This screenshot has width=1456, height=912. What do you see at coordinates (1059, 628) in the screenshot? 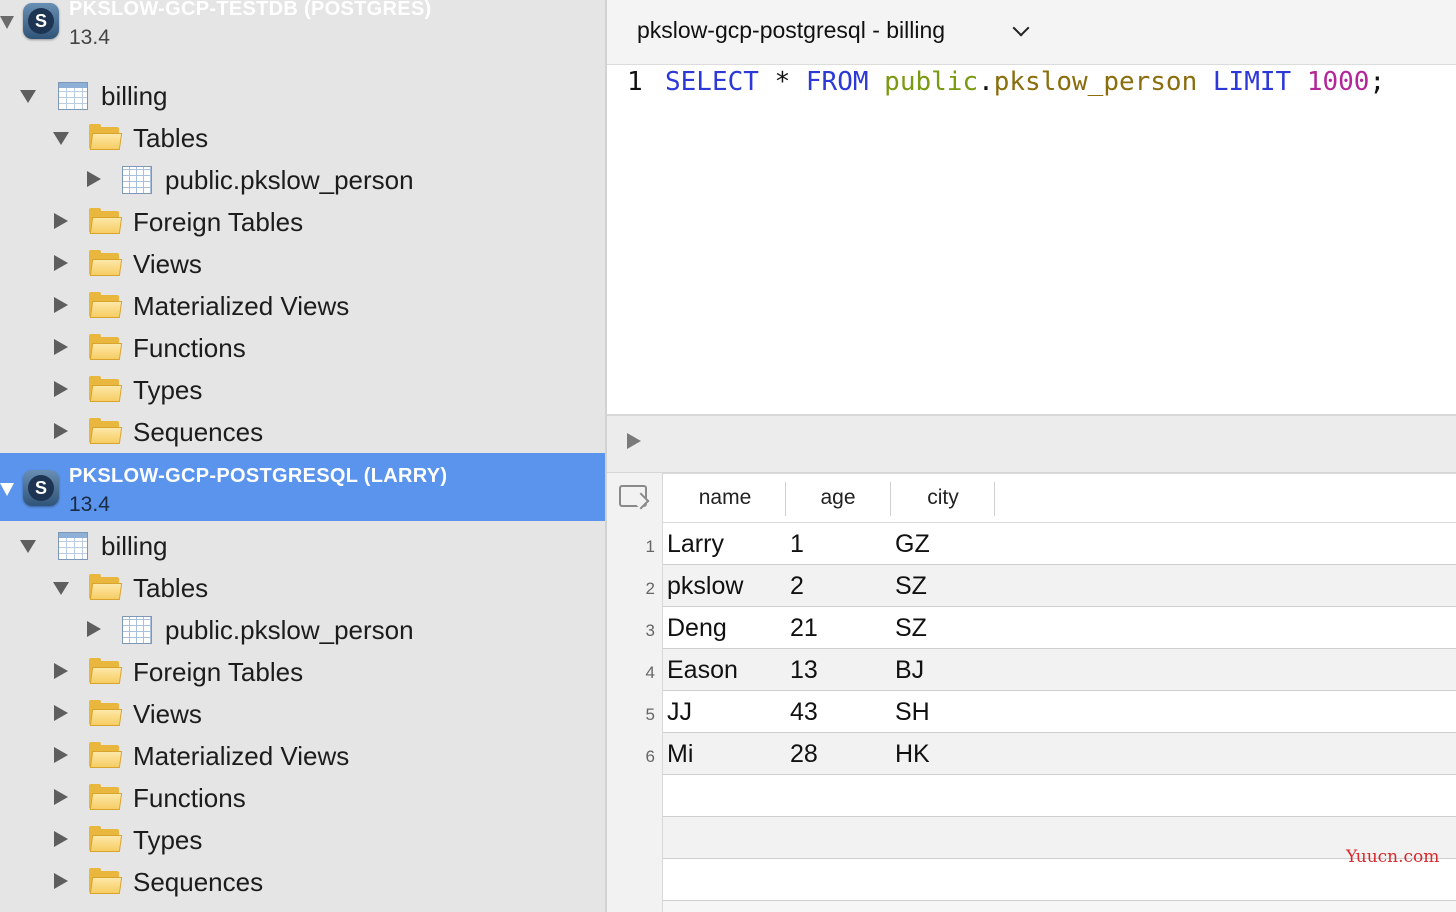
I see `table-row: Deng 21 SZ` at bounding box center [1059, 628].